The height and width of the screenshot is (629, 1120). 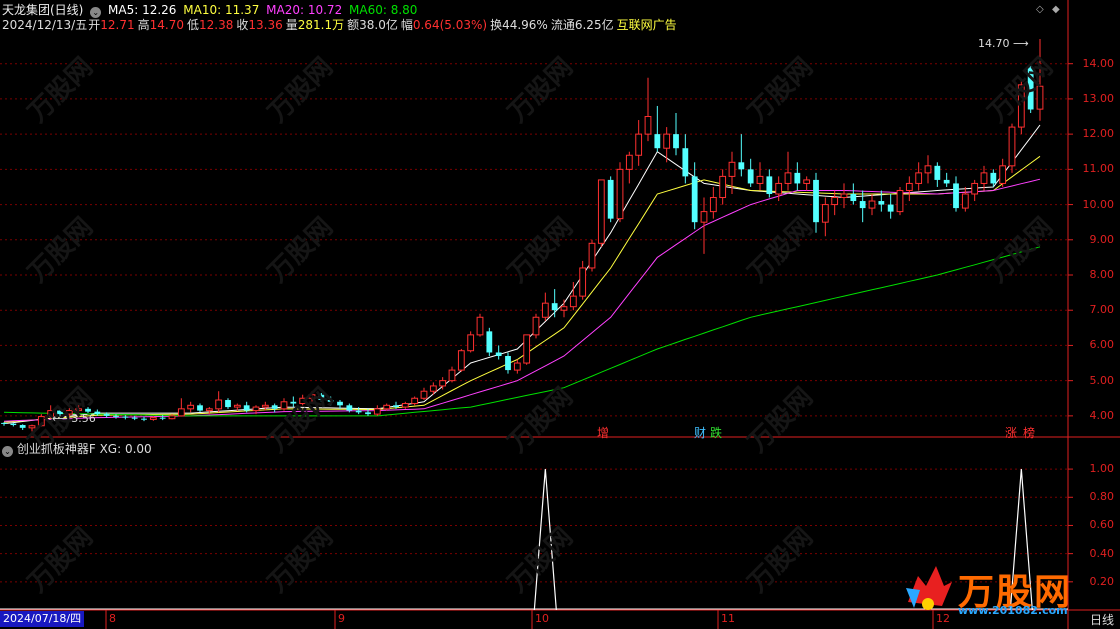 What do you see at coordinates (1102, 345) in the screenshot?
I see `price-tick-label: 6.00` at bounding box center [1102, 345].